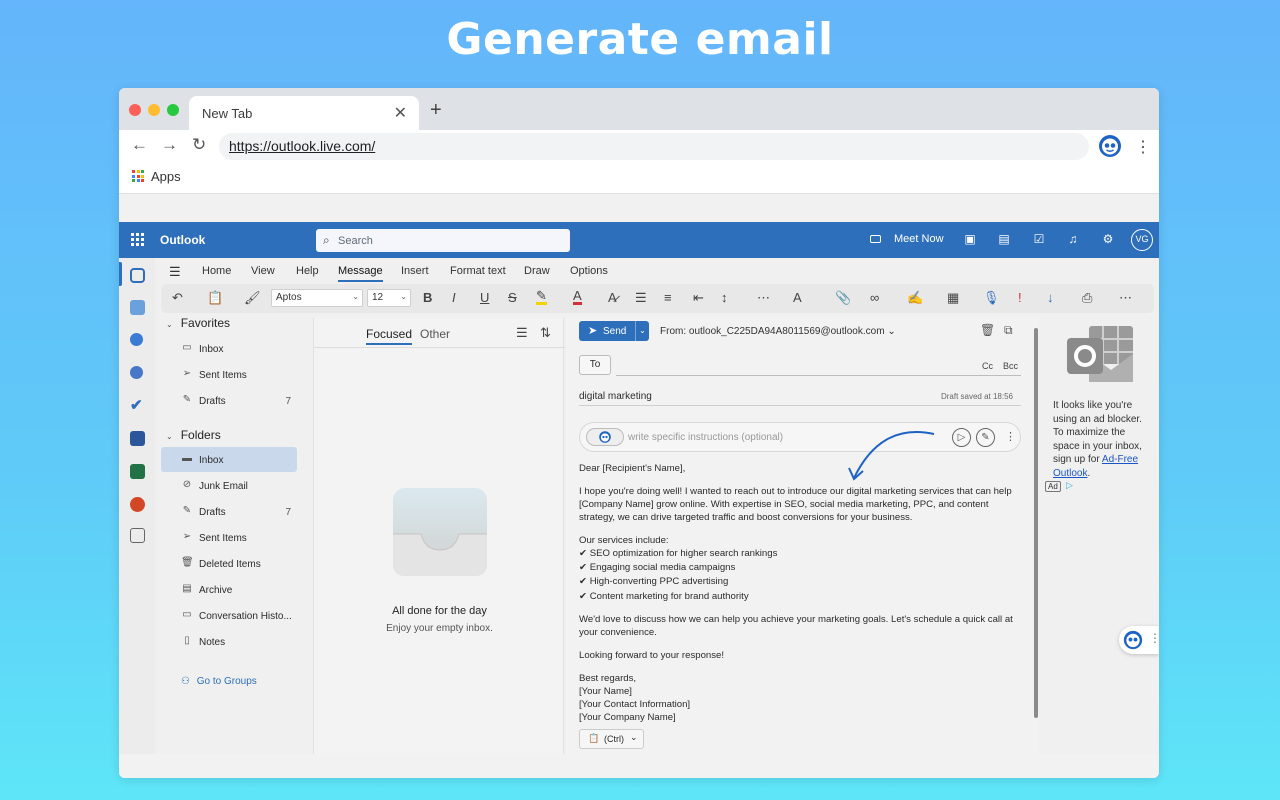 Image resolution: width=1280 pixels, height=800 pixels. Describe the element at coordinates (135, 110) in the screenshot. I see `close-window-button` at that location.